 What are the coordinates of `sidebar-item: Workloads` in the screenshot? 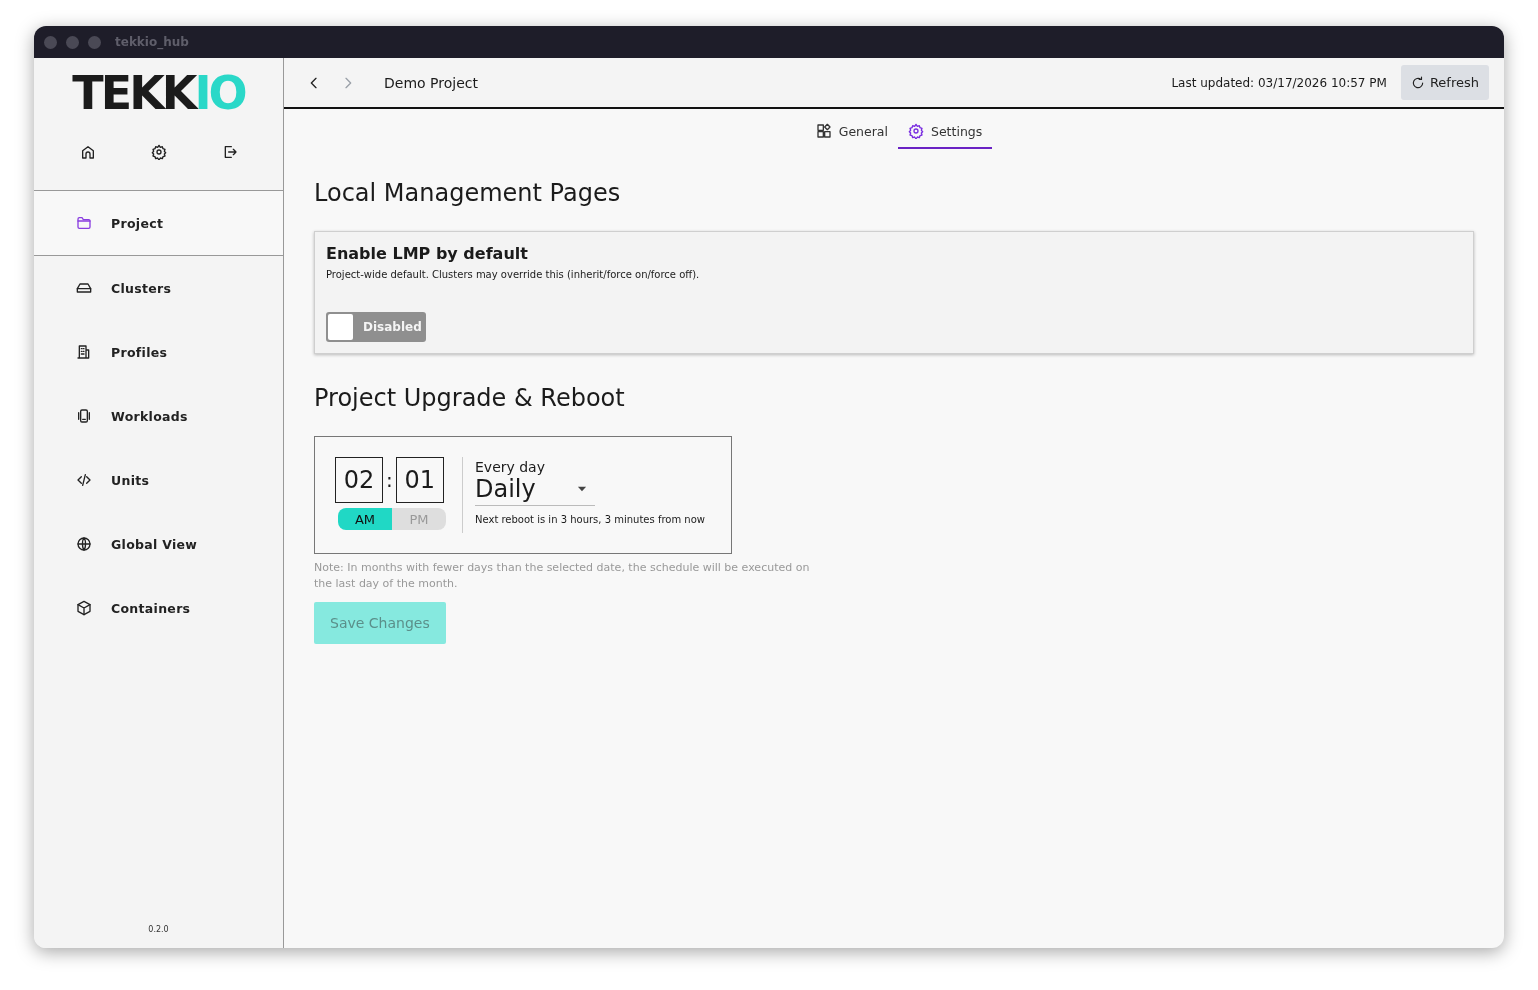 It's located at (158, 416).